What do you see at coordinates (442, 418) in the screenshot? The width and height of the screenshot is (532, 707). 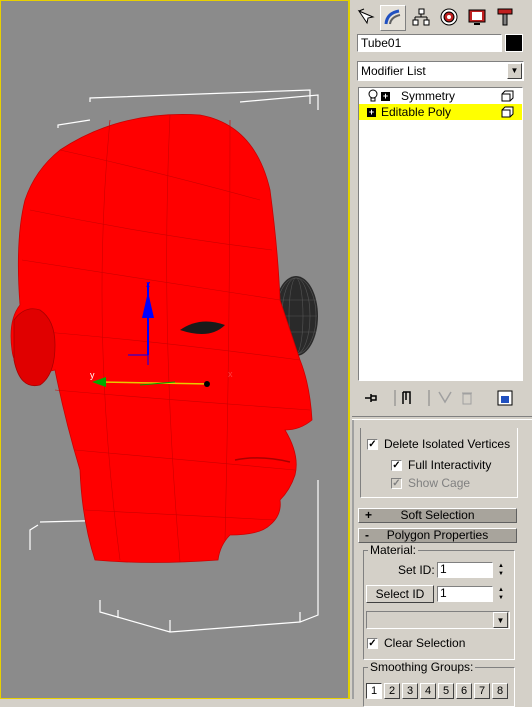 I see `panel-divider` at bounding box center [442, 418].